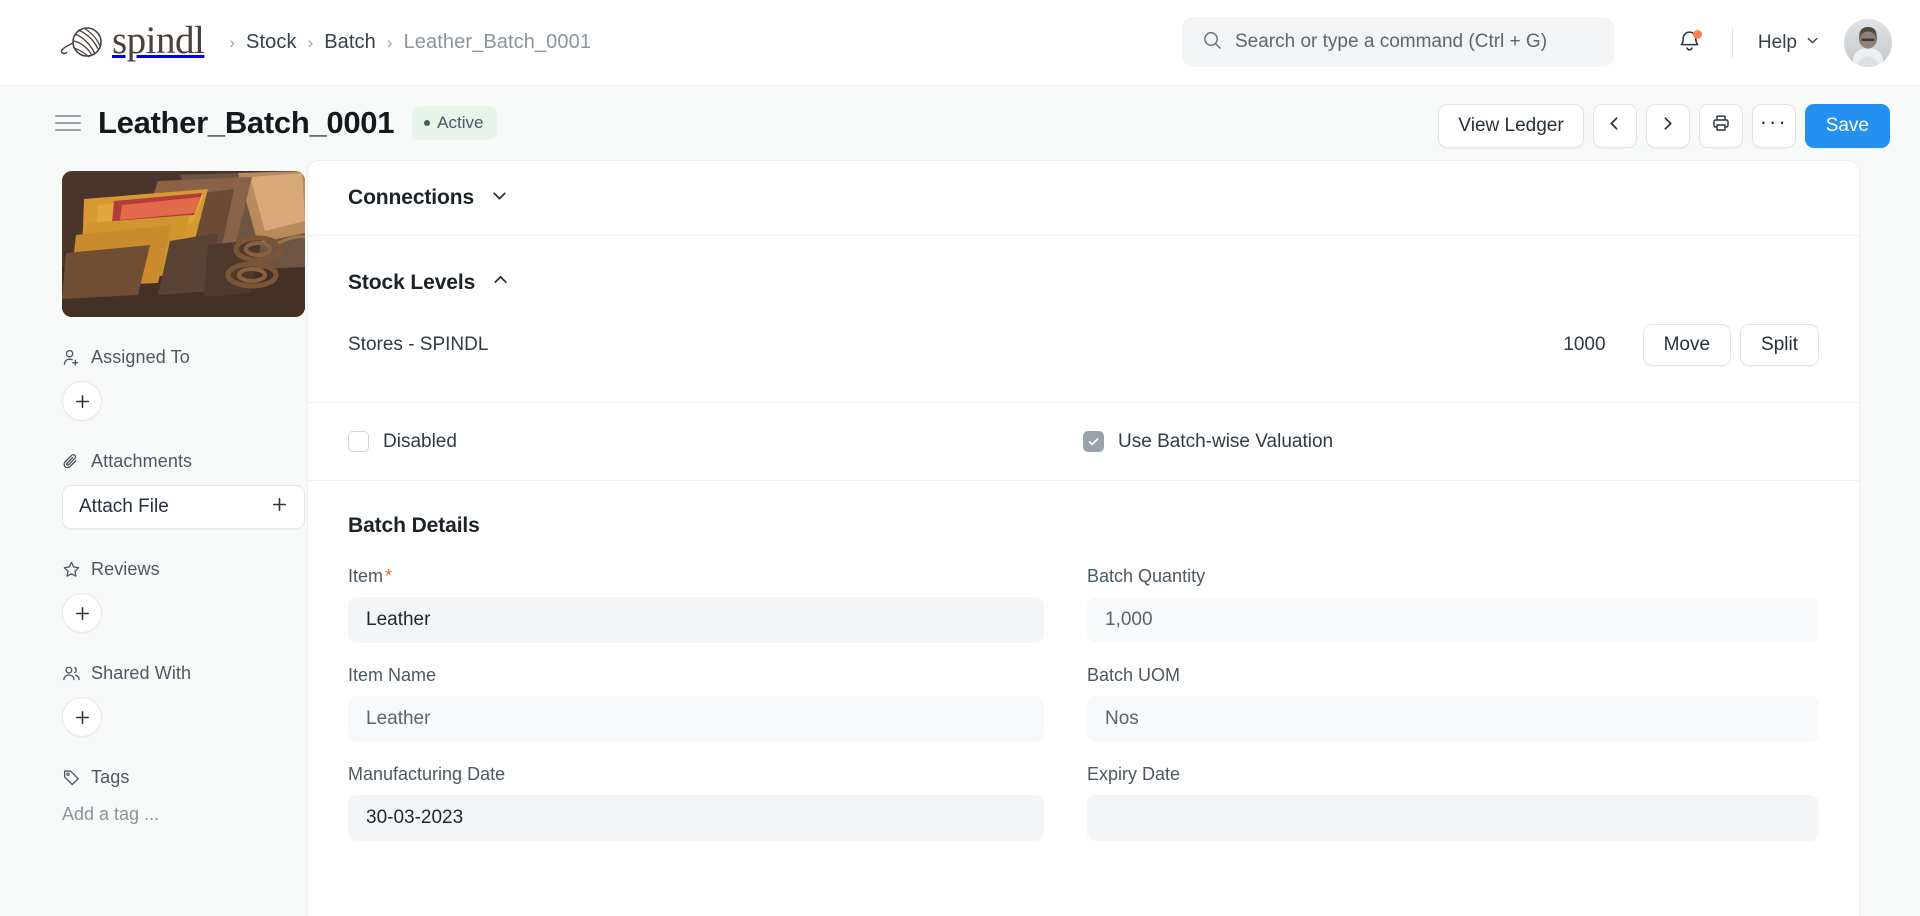  What do you see at coordinates (140, 357) in the screenshot?
I see `sidebar-label: Assigned To` at bounding box center [140, 357].